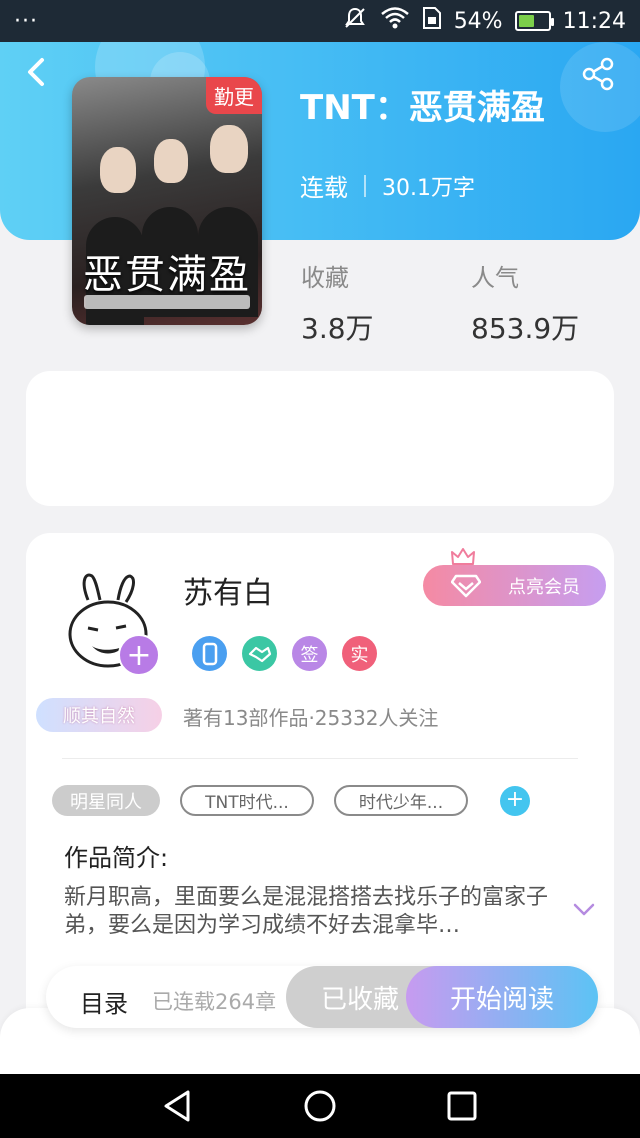 The height and width of the screenshot is (1138, 640). Describe the element at coordinates (359, 653) in the screenshot. I see `verified-badge-icon: 实` at that location.